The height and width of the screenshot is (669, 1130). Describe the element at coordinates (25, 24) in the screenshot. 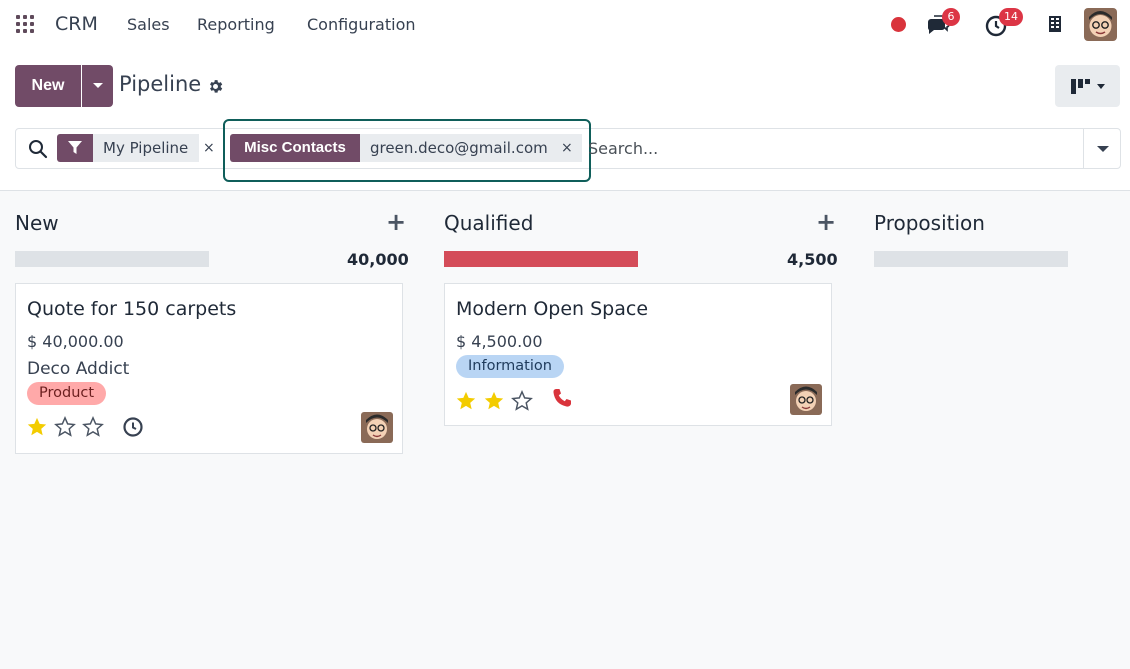

I see `apps-grid-icon` at that location.